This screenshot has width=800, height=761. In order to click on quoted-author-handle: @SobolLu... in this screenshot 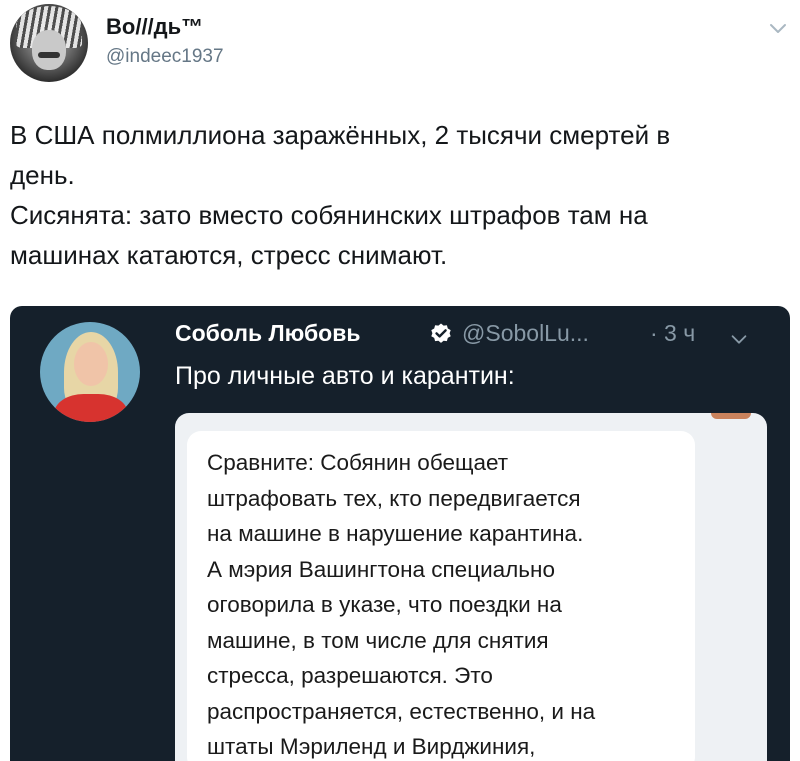, I will do `click(525, 333)`.